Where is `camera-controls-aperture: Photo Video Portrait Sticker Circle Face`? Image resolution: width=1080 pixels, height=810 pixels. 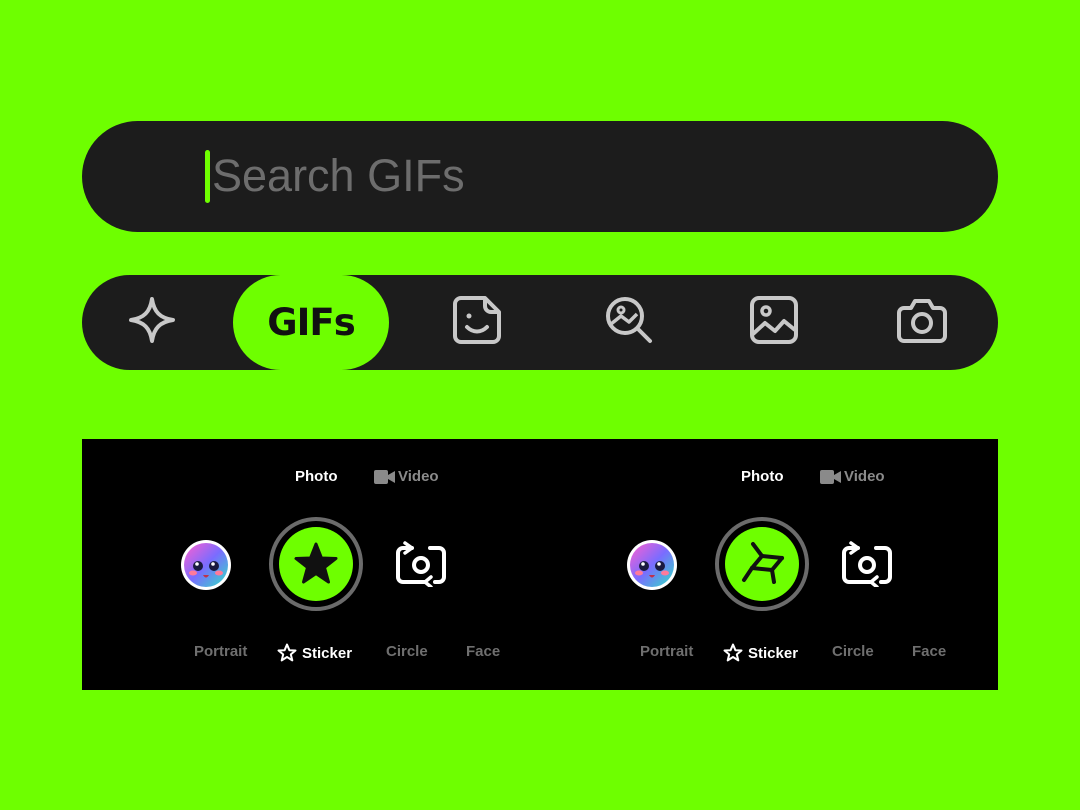
camera-controls-aperture: Photo Video Portrait Sticker Circle Face is located at coordinates (757, 564).